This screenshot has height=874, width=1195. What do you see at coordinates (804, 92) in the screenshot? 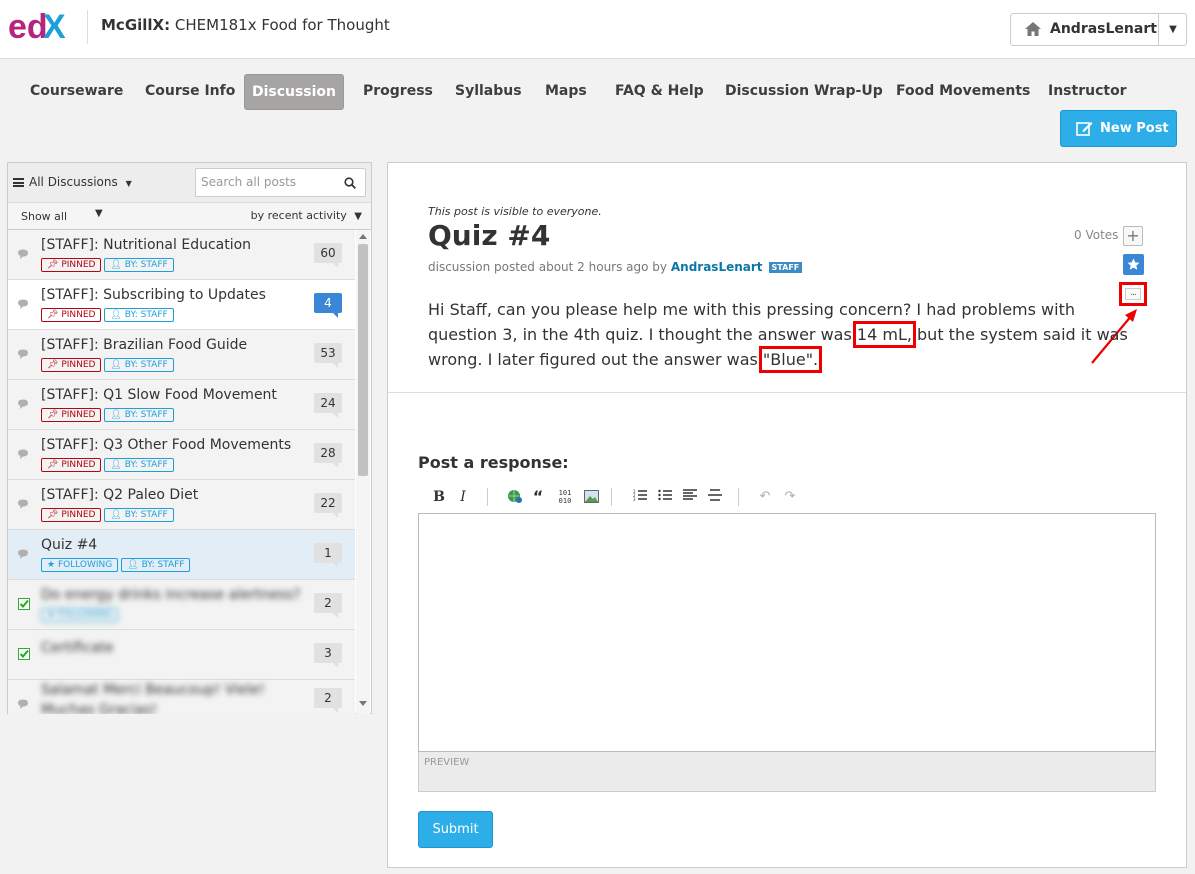
I see `tab-discussion-wrap-up: Discussion Wrap-Up` at bounding box center [804, 92].